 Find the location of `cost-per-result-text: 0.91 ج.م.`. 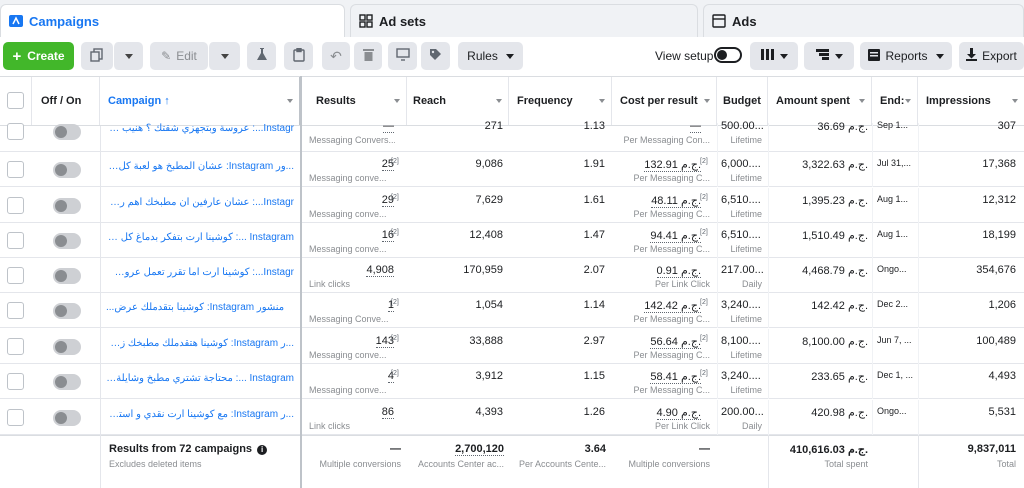

cost-per-result-text: 0.91 ج.م. is located at coordinates (678, 271).